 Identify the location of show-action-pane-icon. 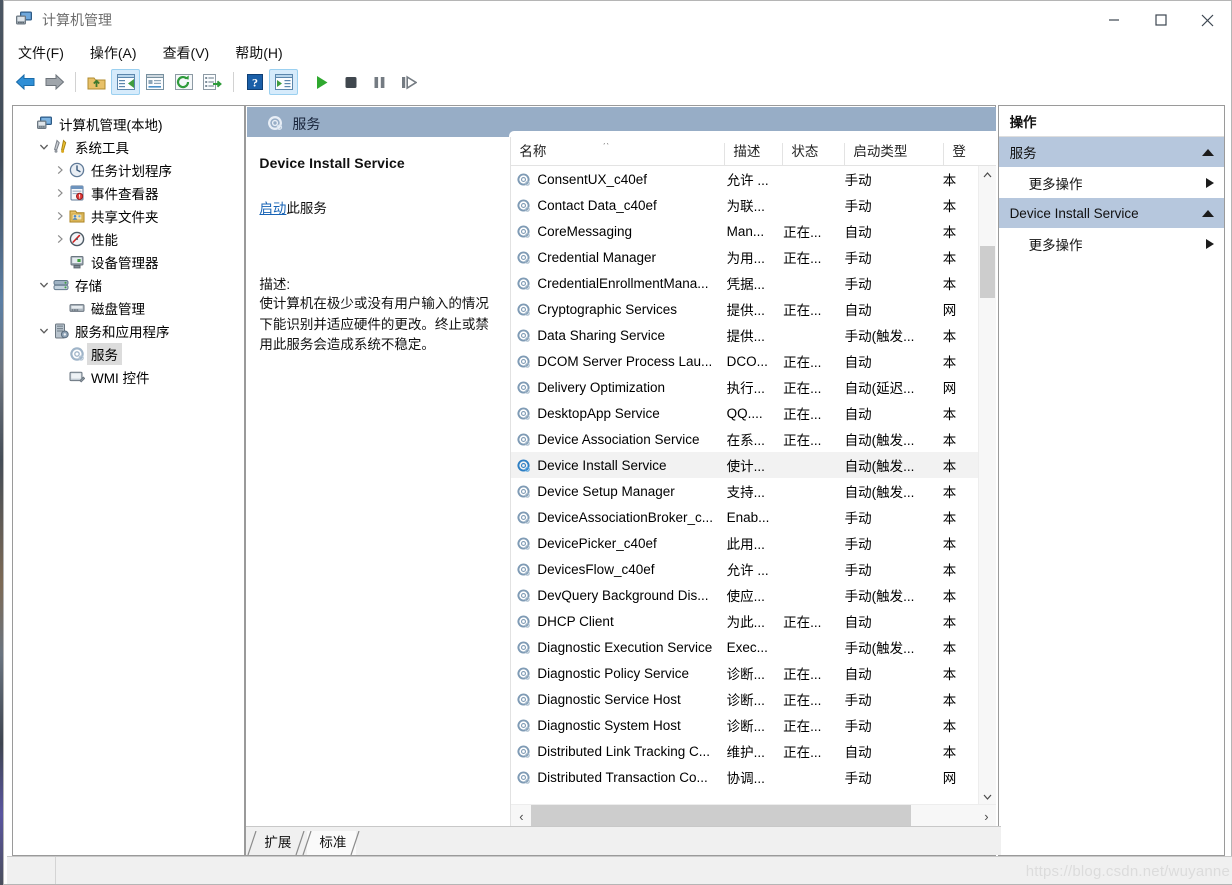
(283, 82).